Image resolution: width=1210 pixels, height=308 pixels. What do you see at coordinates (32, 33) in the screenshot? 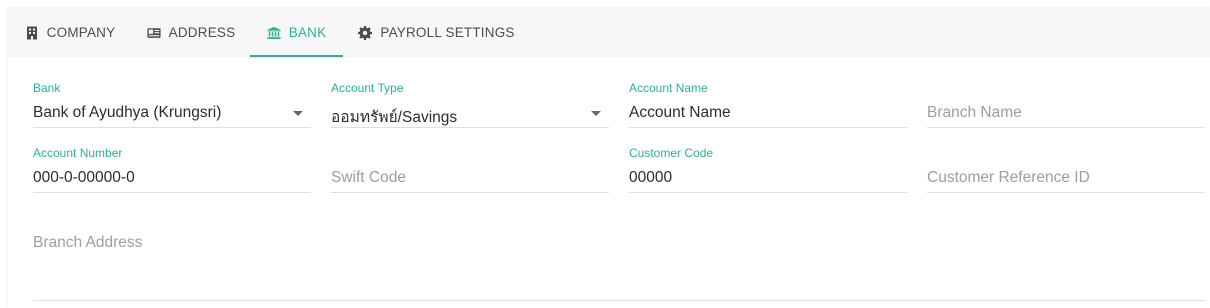
I see `building-icon` at bounding box center [32, 33].